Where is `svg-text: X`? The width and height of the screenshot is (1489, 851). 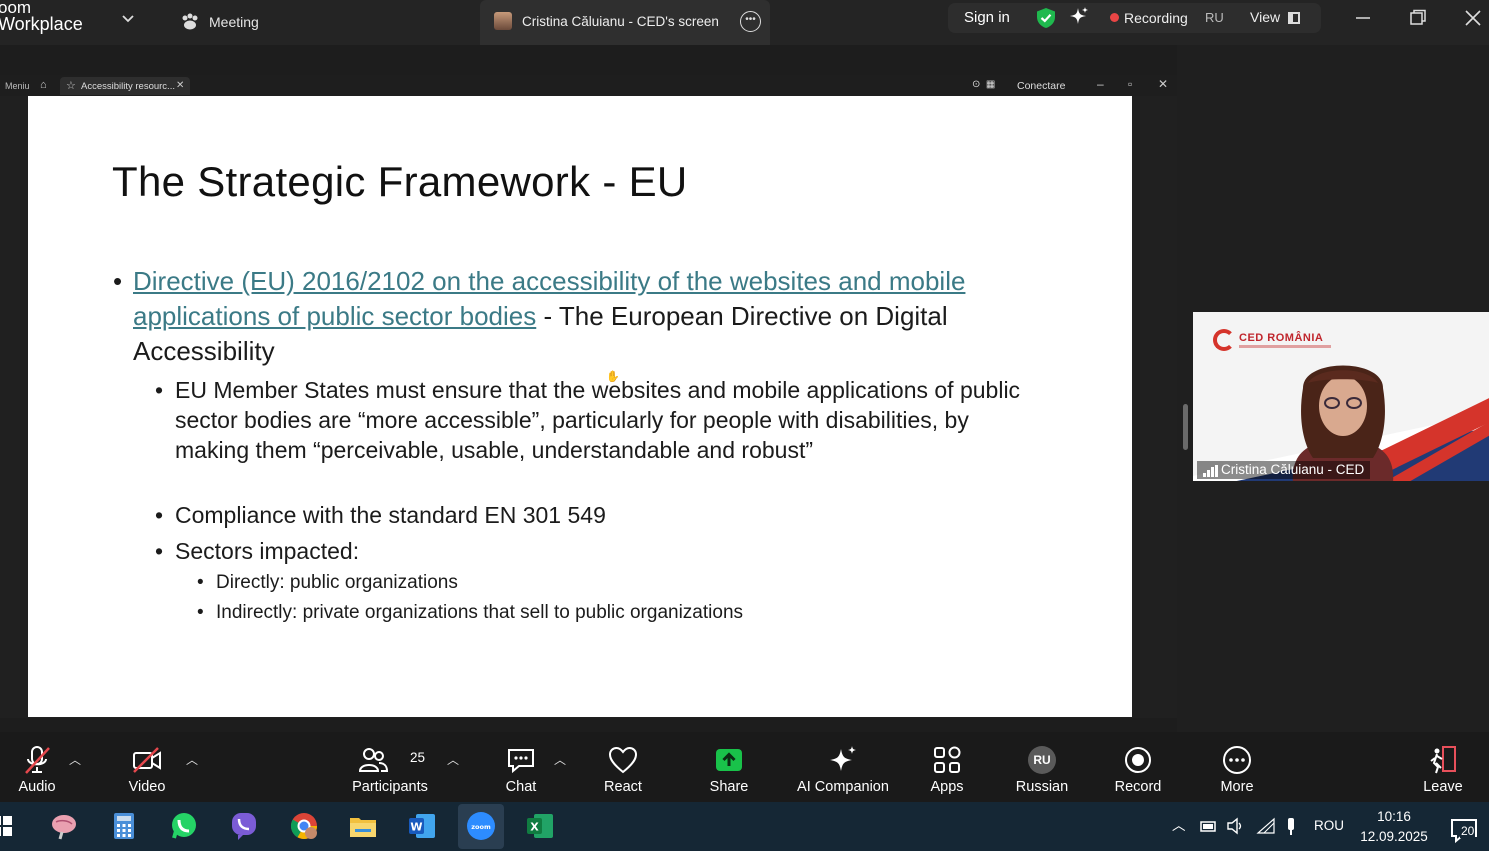
svg-text: X is located at coordinates (534, 827).